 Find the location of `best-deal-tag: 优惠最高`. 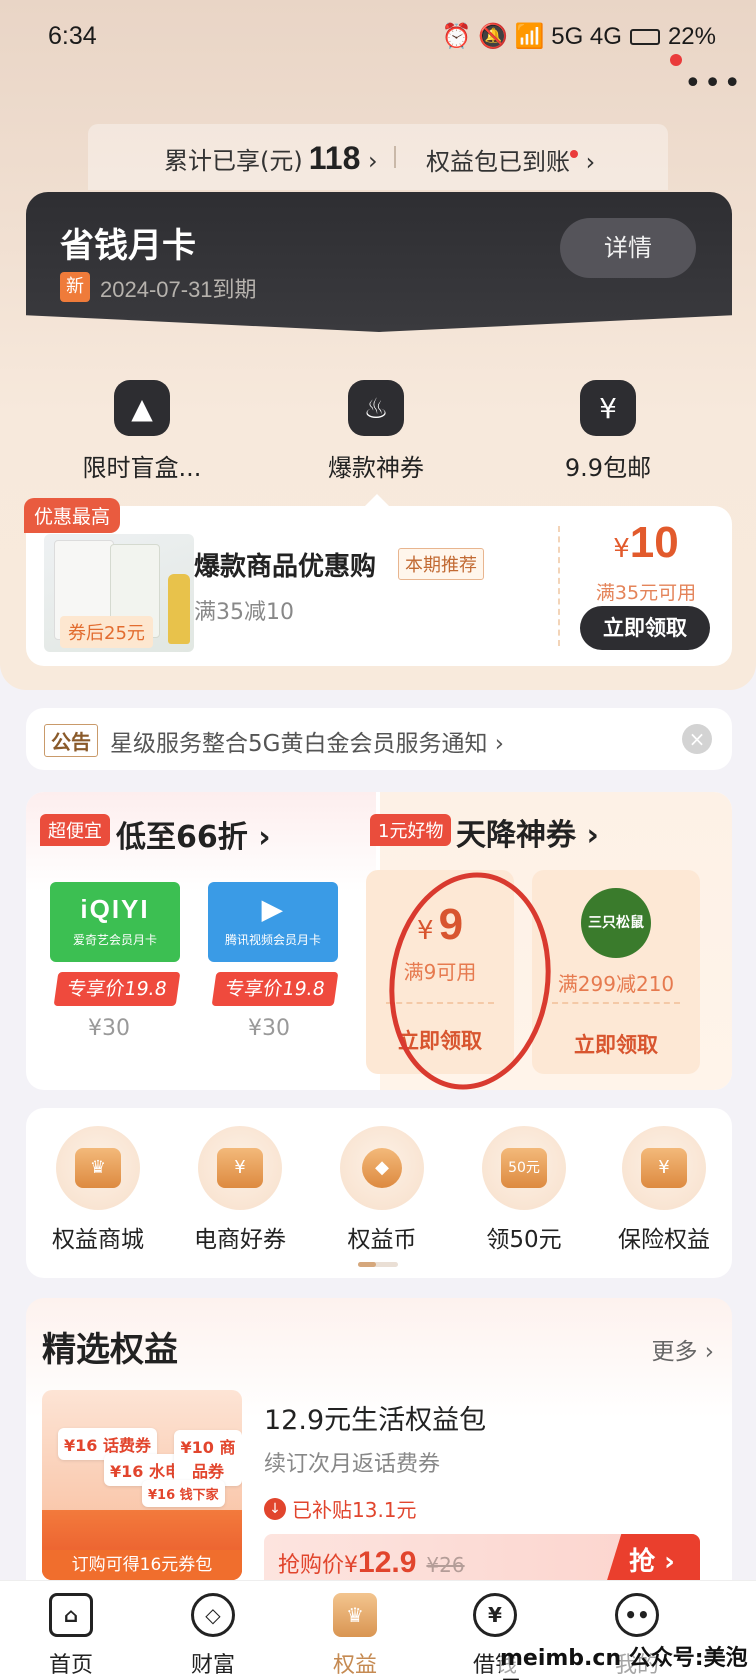

best-deal-tag: 优惠最高 is located at coordinates (72, 515).